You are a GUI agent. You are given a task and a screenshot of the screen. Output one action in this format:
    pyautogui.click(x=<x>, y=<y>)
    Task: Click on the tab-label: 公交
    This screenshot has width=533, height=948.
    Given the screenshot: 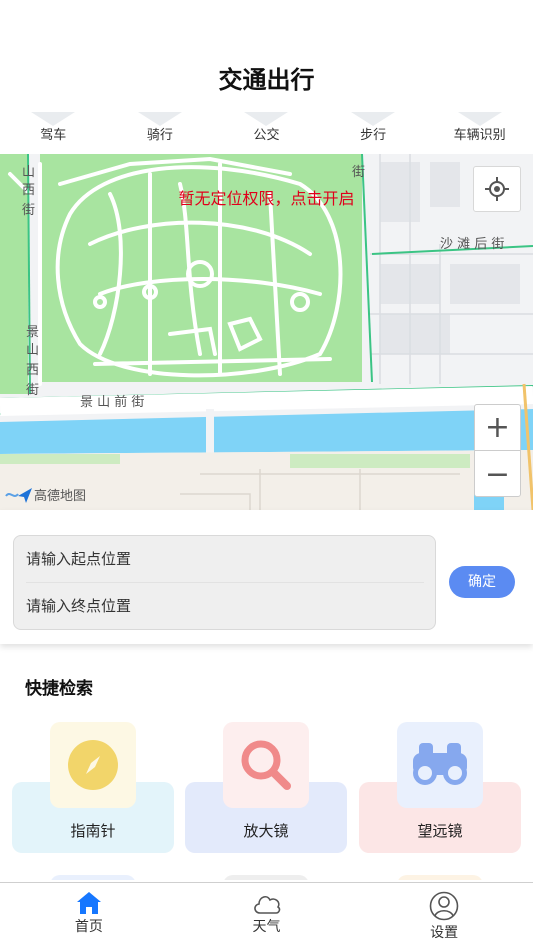 What is the action you would take?
    pyautogui.click(x=266, y=135)
    